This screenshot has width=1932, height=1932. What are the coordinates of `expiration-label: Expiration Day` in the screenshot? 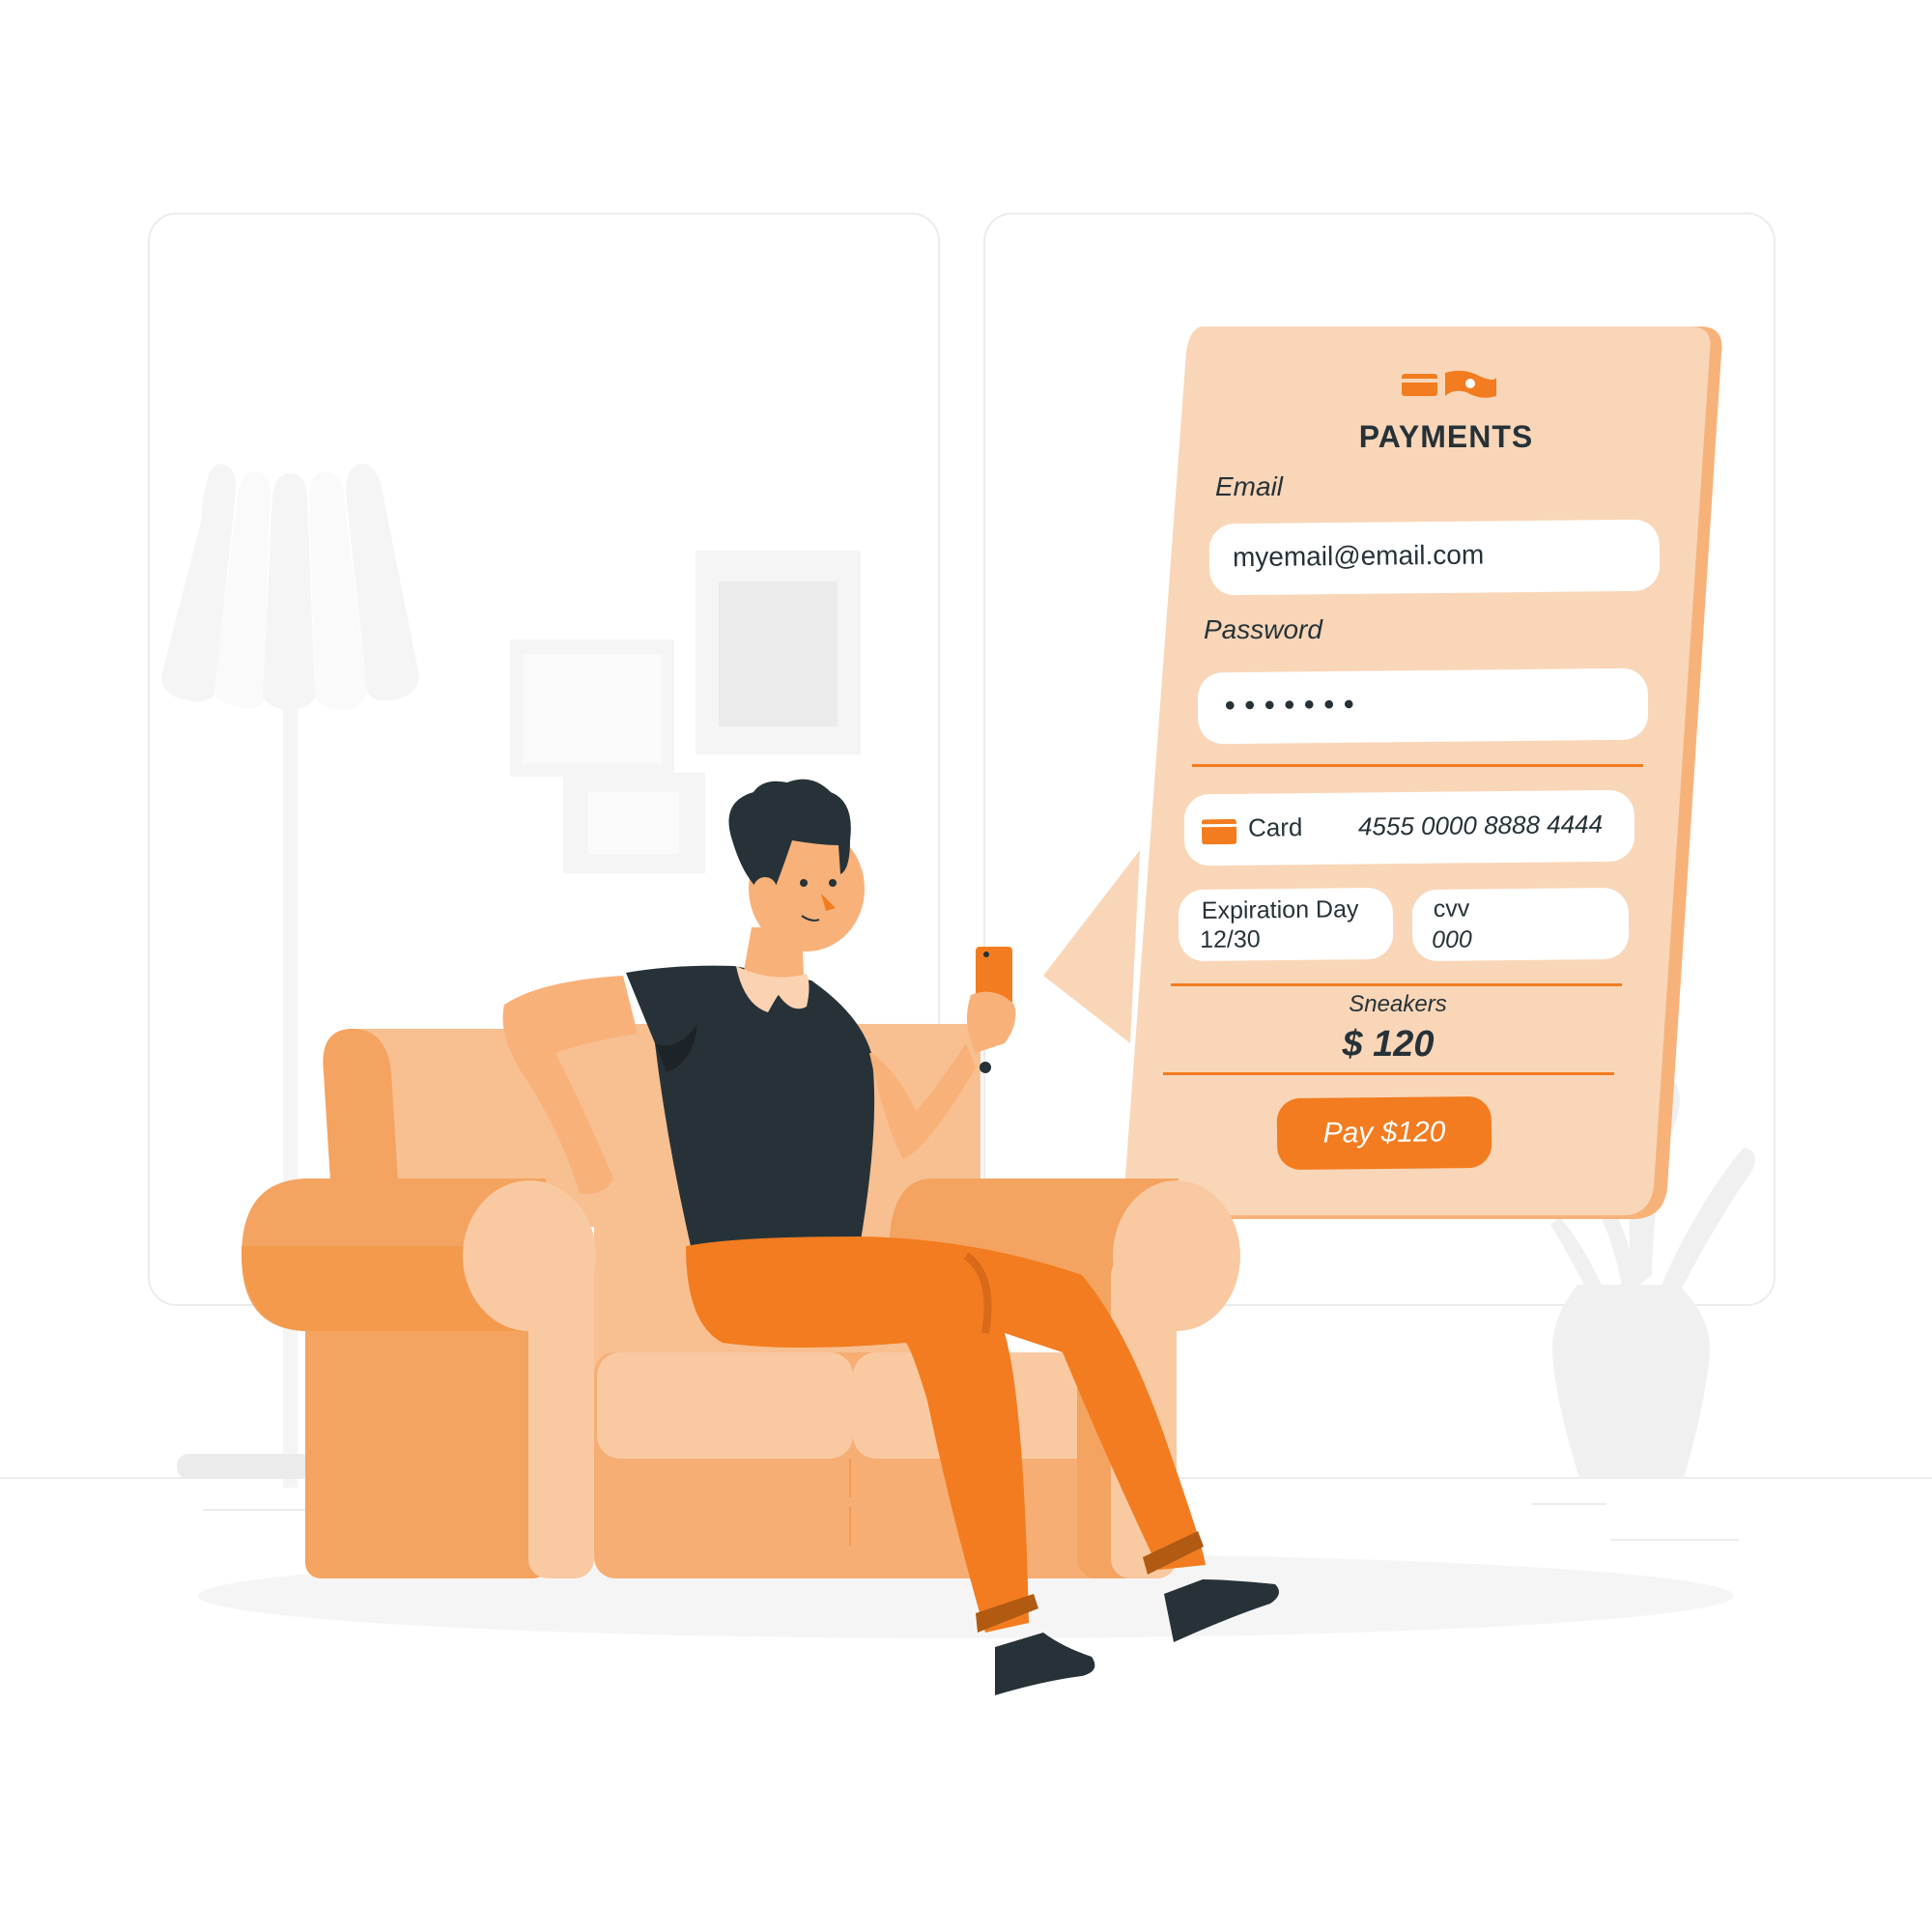 It's located at (1280, 909).